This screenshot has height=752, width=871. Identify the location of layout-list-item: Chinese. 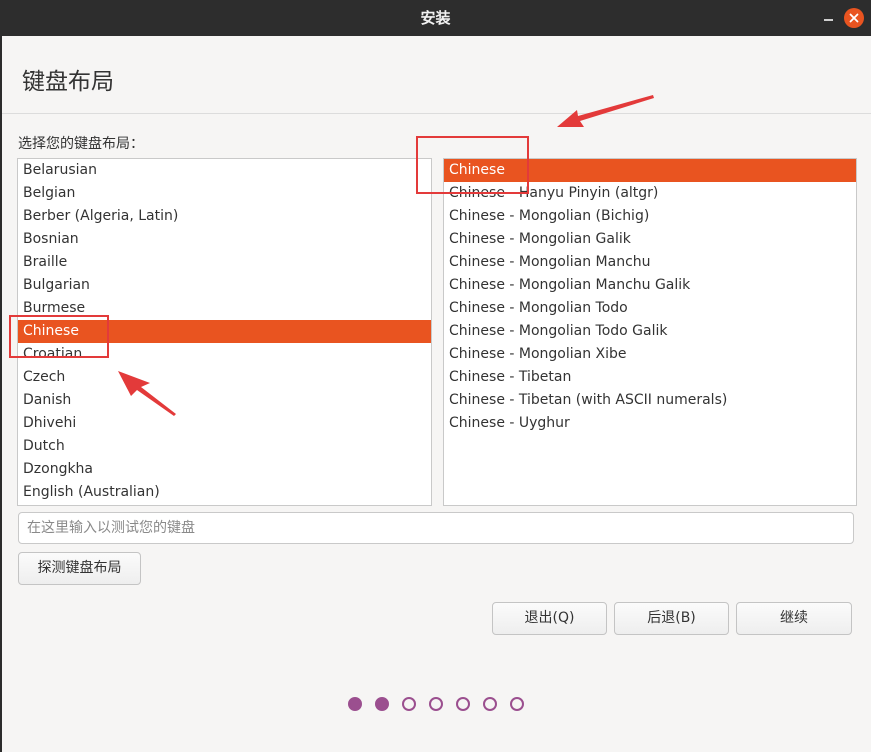
(224, 331).